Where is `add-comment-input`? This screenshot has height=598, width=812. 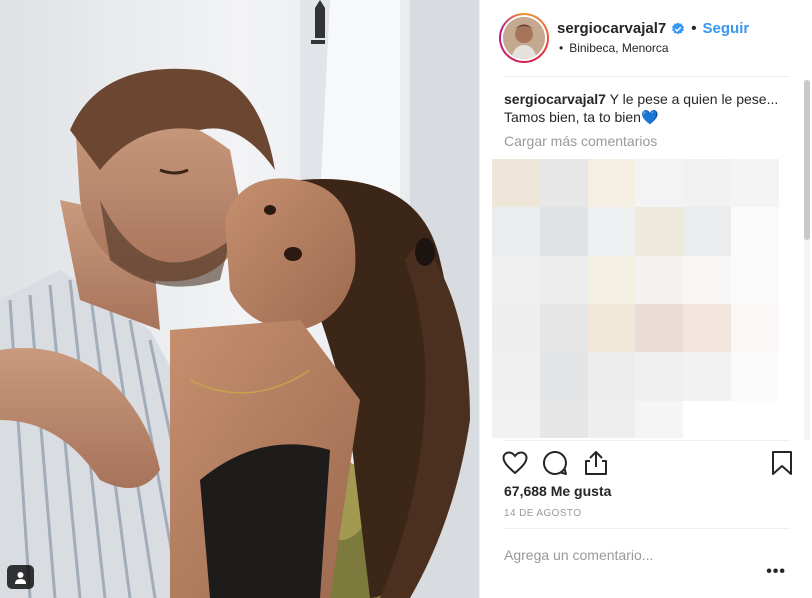
add-comment-input is located at coordinates (624, 555).